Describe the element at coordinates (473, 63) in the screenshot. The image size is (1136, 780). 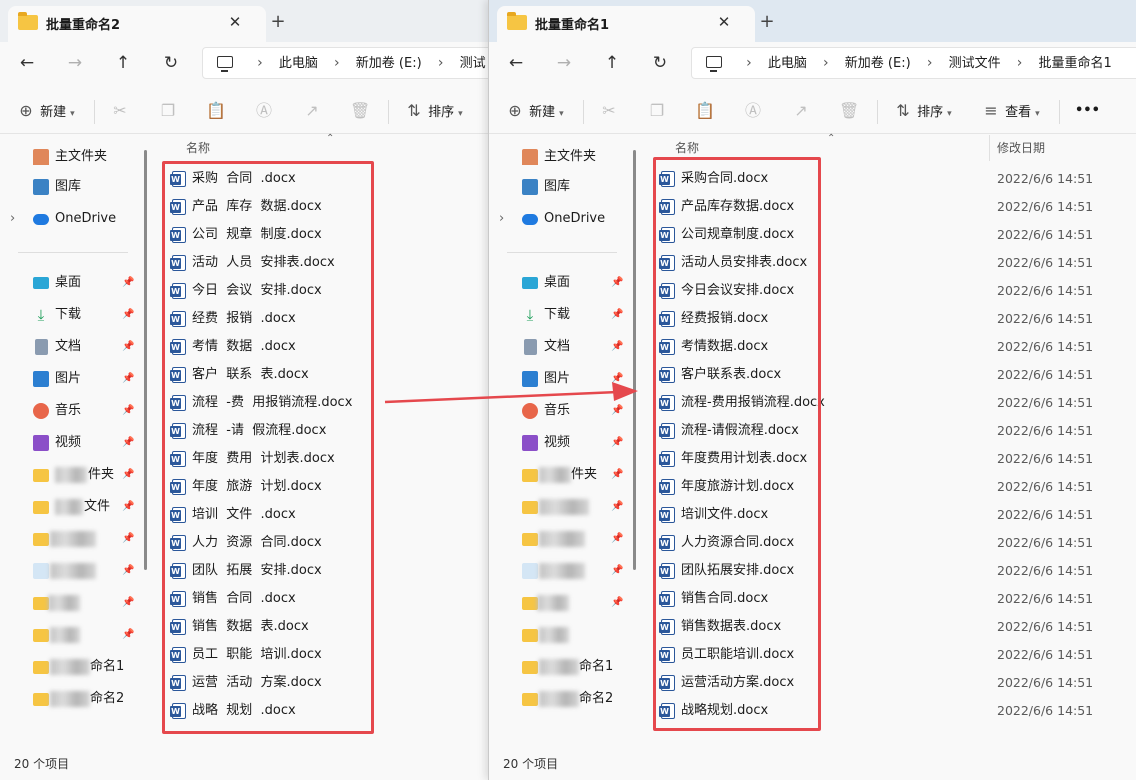
I see `breadcrumb-item: 测试` at that location.